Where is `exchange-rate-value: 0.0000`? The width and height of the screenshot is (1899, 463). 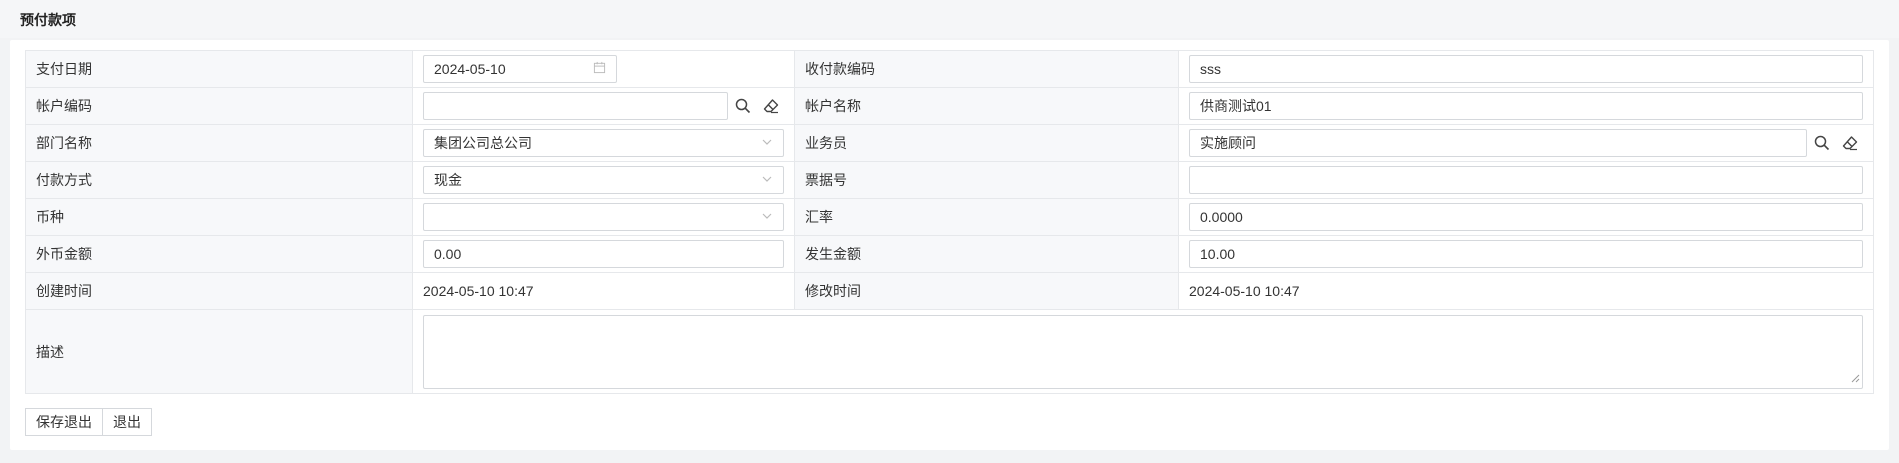
exchange-rate-value: 0.0000 is located at coordinates (1221, 217).